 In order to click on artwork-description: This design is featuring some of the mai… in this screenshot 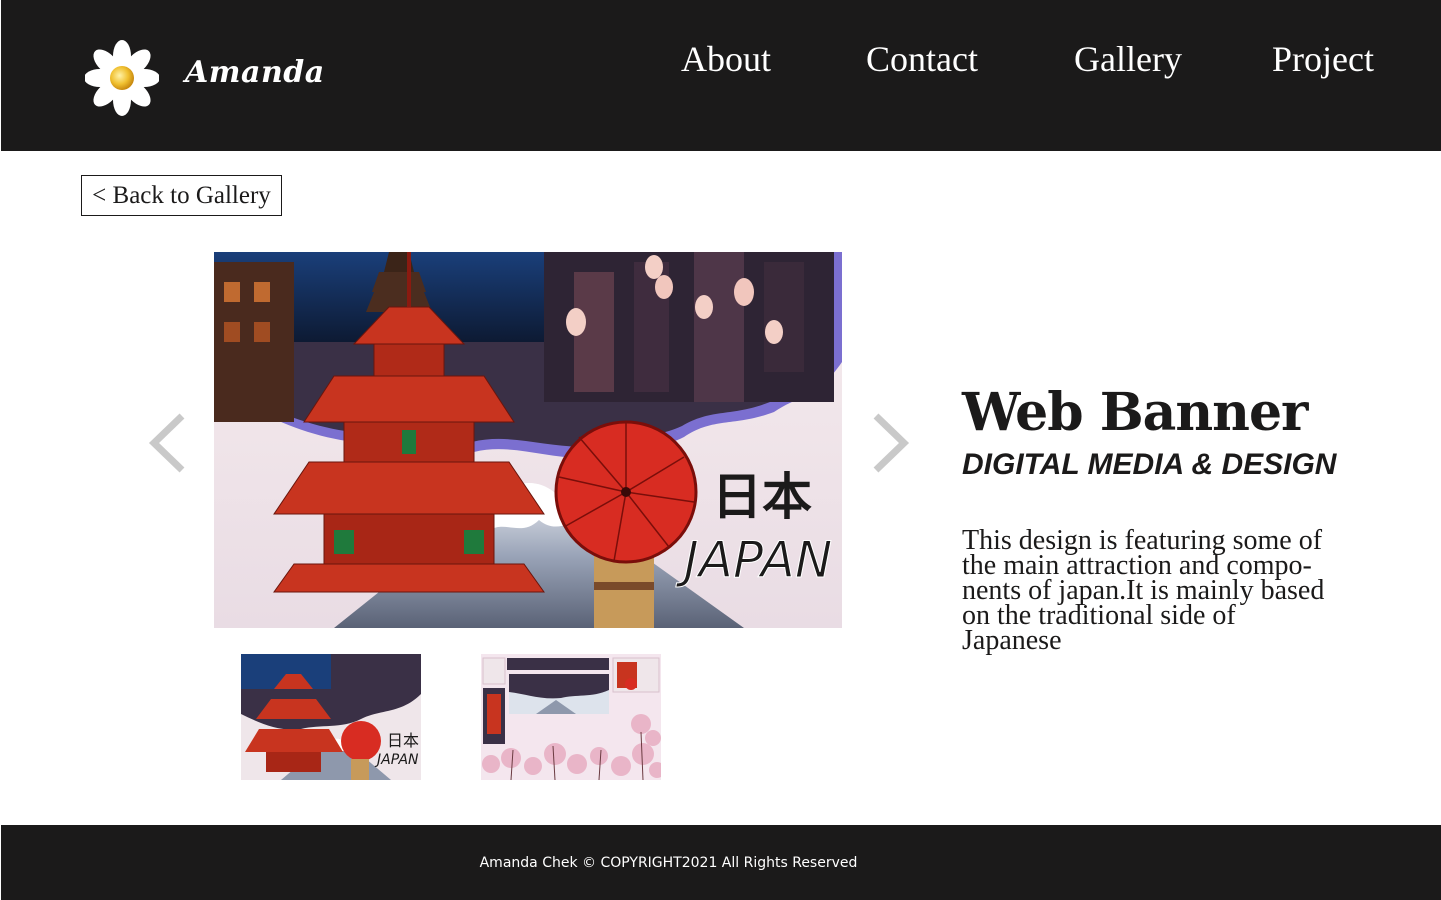, I will do `click(1143, 590)`.